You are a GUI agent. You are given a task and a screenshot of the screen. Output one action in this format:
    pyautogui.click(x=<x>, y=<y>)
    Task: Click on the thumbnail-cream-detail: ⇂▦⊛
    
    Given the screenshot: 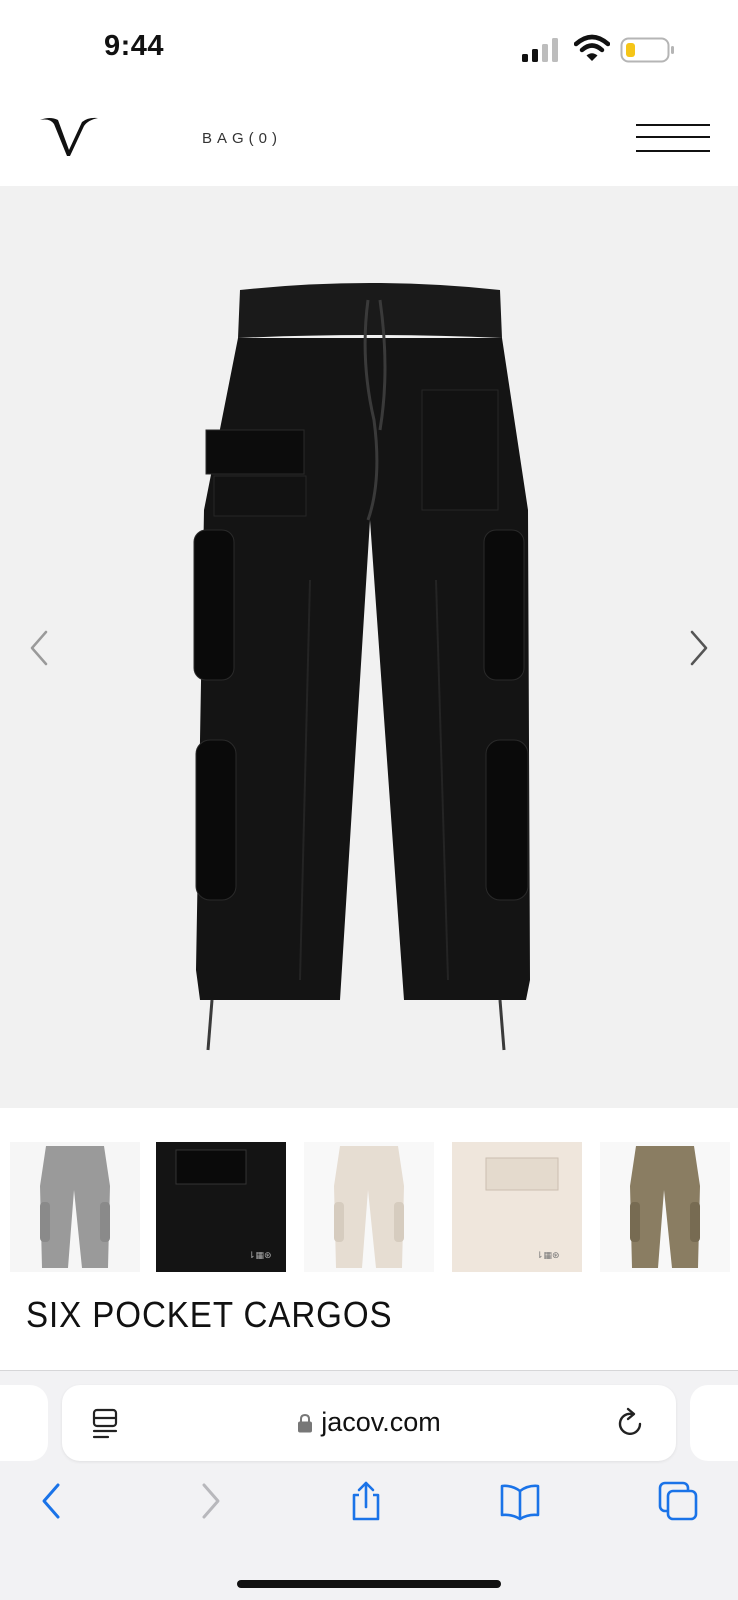 What is the action you would take?
    pyautogui.click(x=517, y=1207)
    